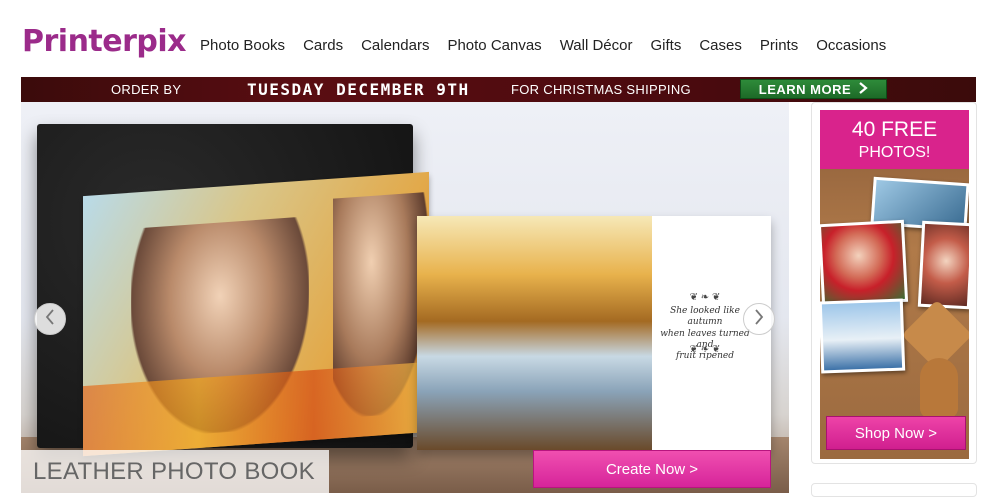 The image size is (994, 497). I want to click on ornament-top-icon: ❦ ❧ ❦, so click(705, 297).